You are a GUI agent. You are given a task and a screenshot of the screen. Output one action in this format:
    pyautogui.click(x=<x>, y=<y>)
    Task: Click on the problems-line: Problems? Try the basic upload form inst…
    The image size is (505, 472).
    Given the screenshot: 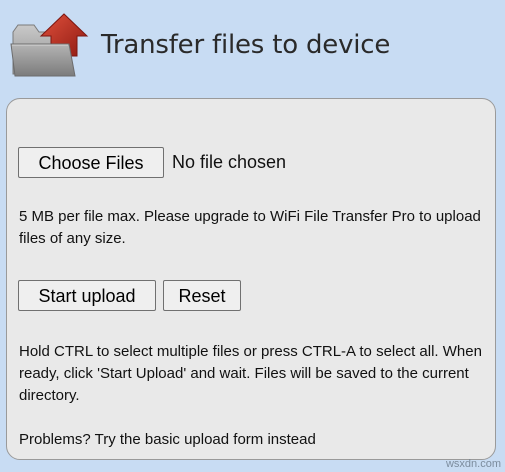 What is the action you would take?
    pyautogui.click(x=167, y=440)
    